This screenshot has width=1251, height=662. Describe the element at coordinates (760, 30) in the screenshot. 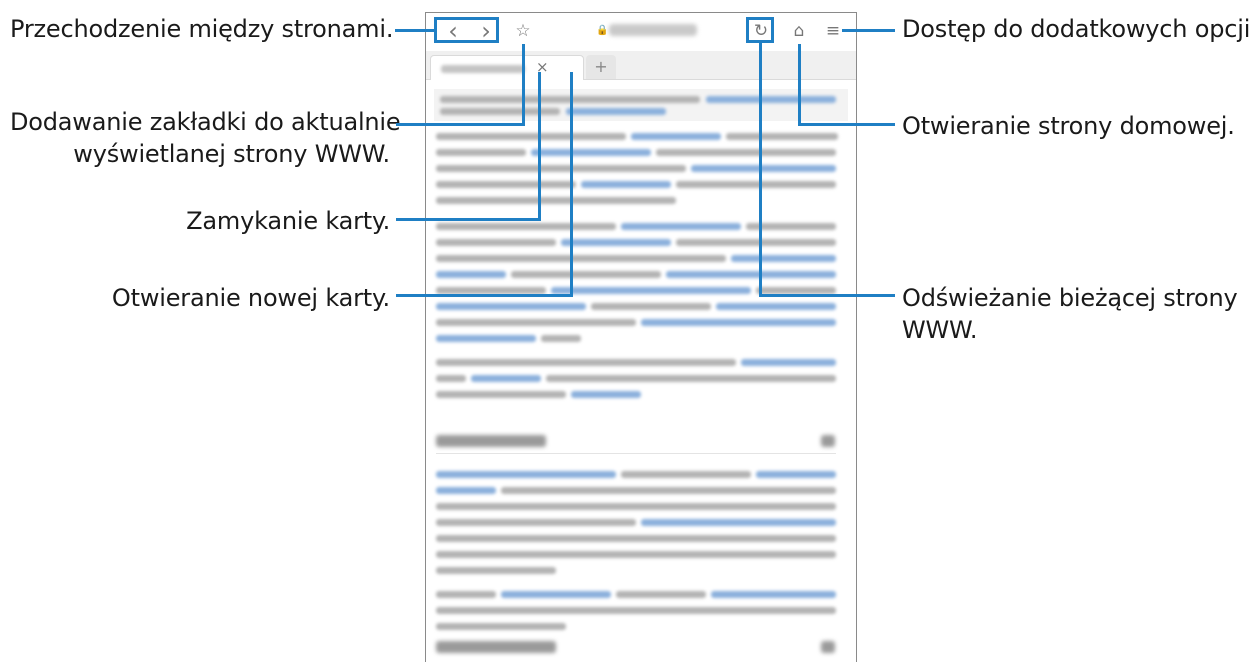

I see `refresh-highlight` at that location.